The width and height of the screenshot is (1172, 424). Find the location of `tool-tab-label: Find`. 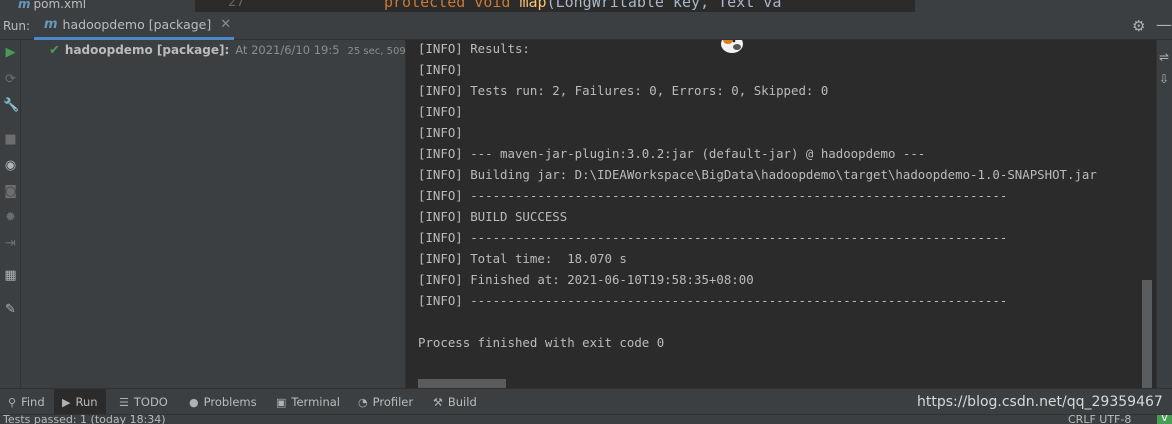

tool-tab-label: Find is located at coordinates (33, 402).